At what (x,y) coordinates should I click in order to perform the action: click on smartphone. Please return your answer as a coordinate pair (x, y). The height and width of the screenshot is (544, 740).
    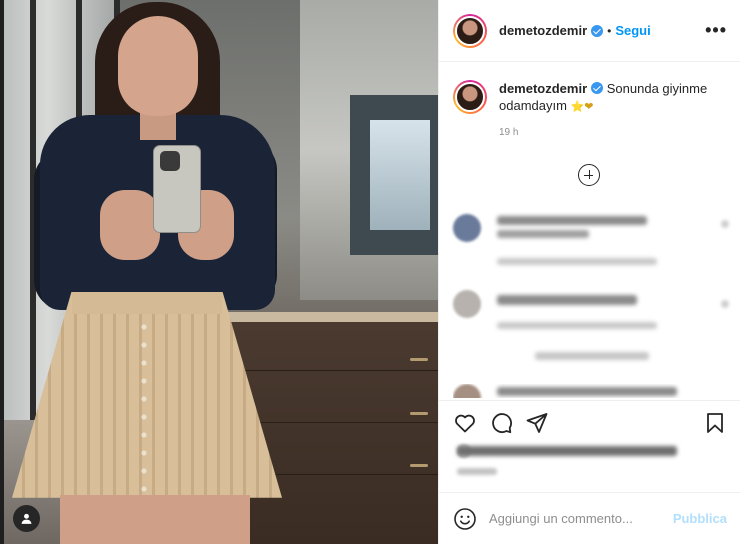
    Looking at the image, I should click on (177, 189).